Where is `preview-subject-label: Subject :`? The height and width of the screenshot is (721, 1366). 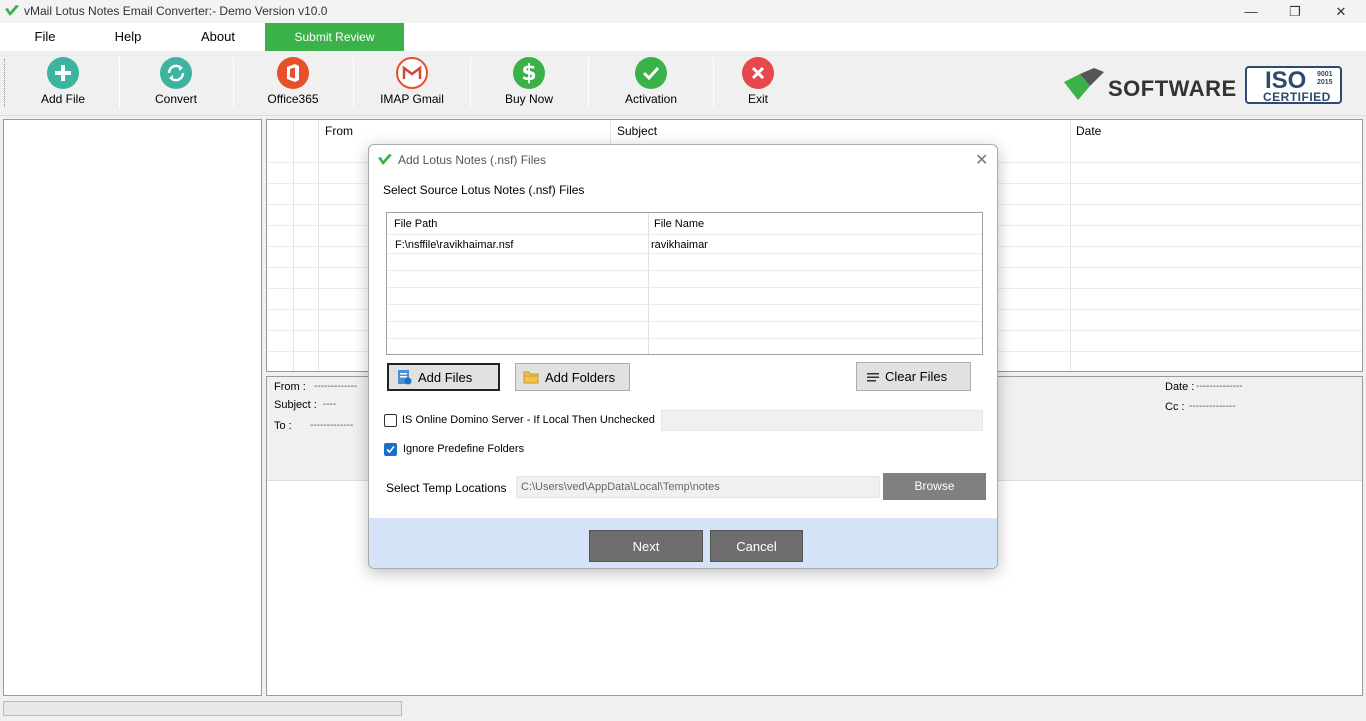
preview-subject-label: Subject : is located at coordinates (295, 405).